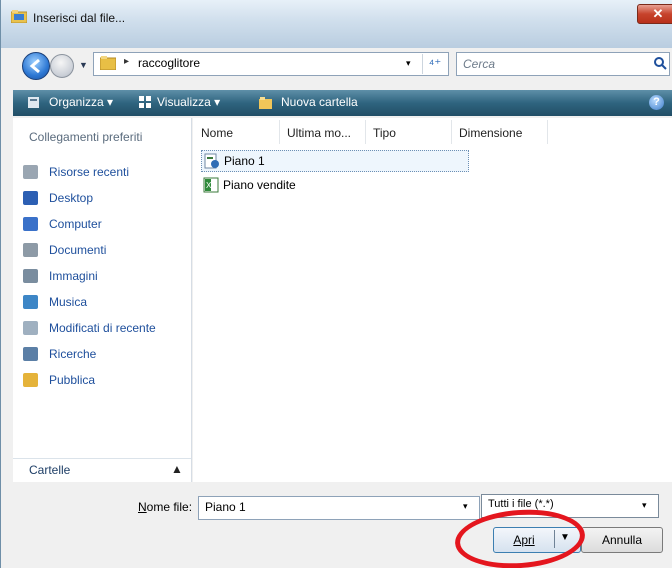 This screenshot has width=672, height=568. What do you see at coordinates (107, 276) in the screenshot?
I see `sidebar-item-pictures: Immagini` at bounding box center [107, 276].